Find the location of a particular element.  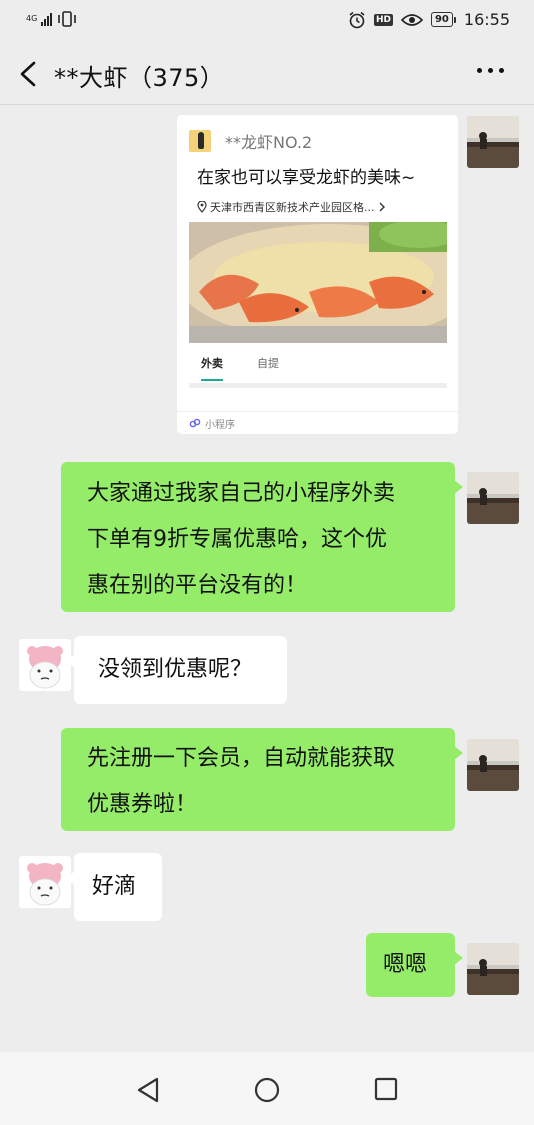

mini-program-name: **龙虾NO.2 is located at coordinates (269, 142).